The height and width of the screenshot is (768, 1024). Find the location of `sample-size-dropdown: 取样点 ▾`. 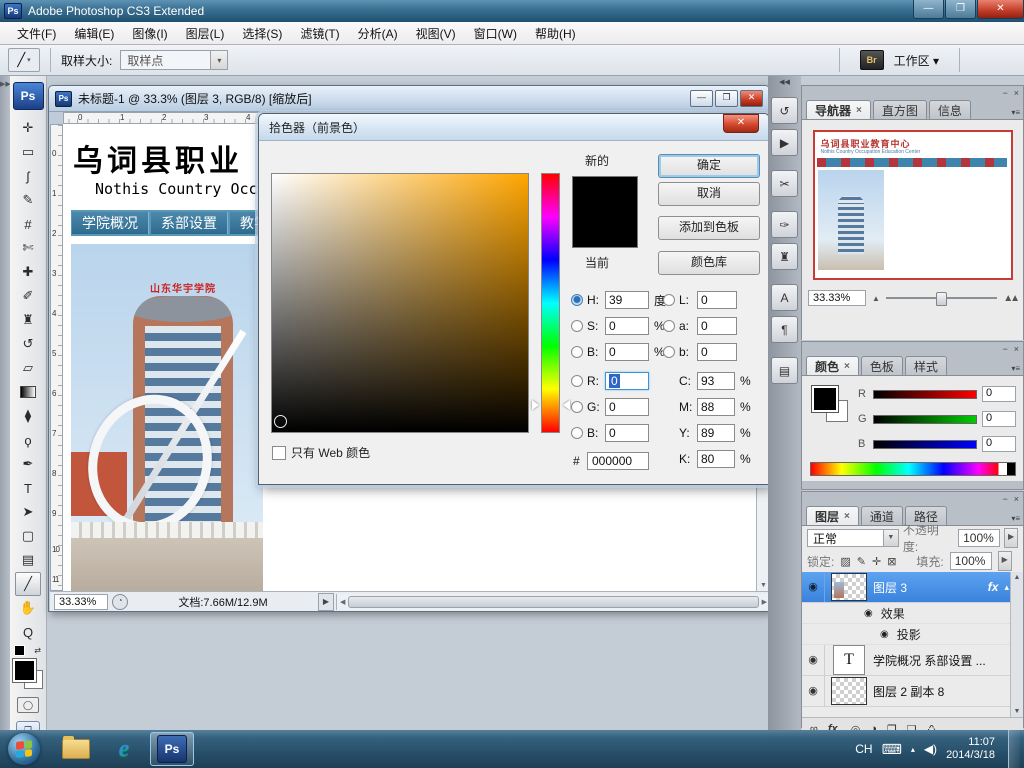

sample-size-dropdown: 取样点 ▾ is located at coordinates (174, 60).